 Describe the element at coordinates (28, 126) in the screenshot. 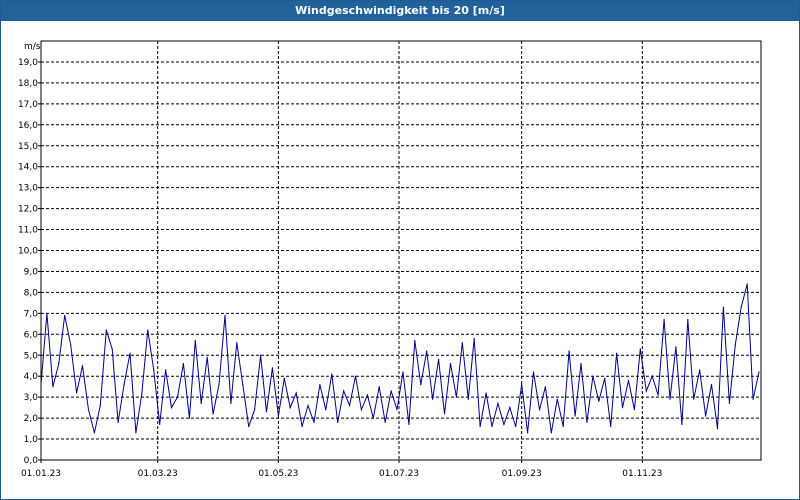

I see `y-tick-label: 16,0` at that location.